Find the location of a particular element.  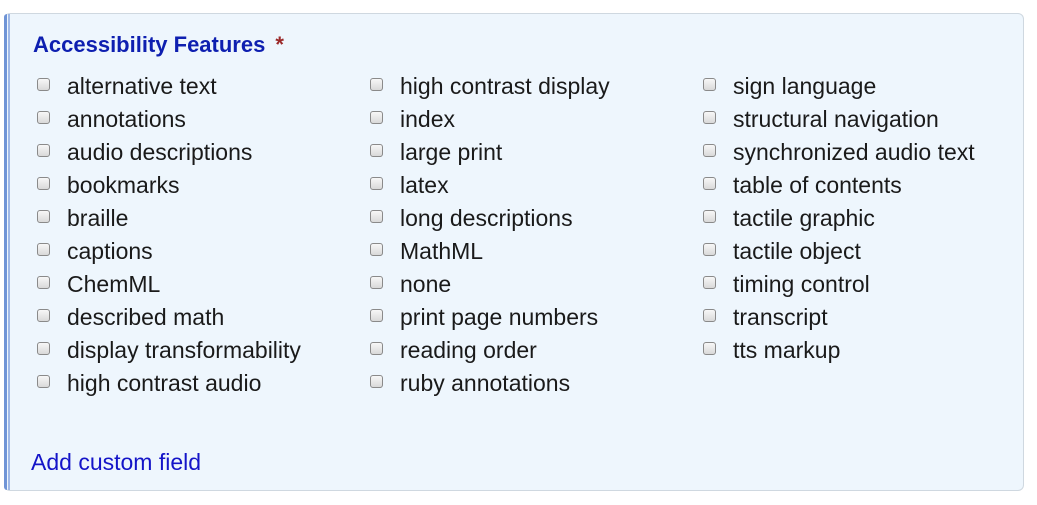

checkbox-option: ruby annotations is located at coordinates (536, 383).